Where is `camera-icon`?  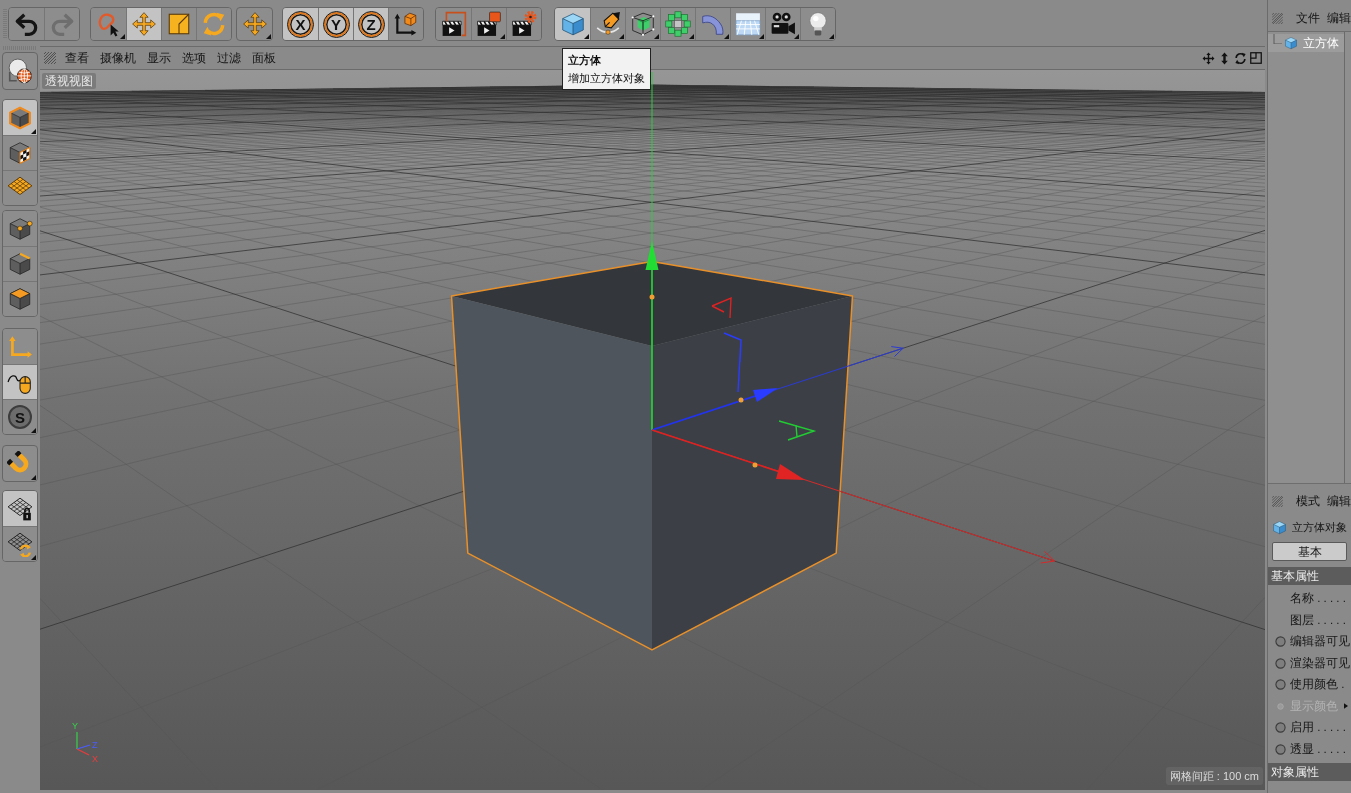
camera-icon is located at coordinates (783, 24).